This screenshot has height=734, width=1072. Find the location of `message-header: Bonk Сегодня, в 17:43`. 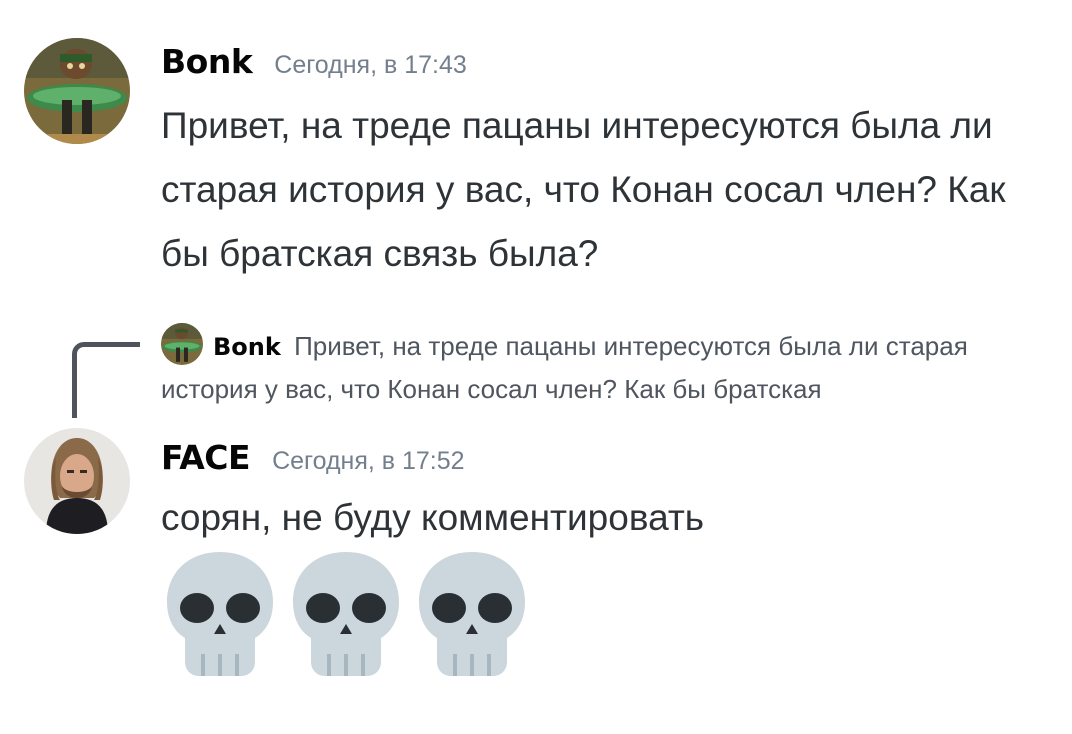

message-header: Bonk Сегодня, в 17:43 is located at coordinates (314, 61).